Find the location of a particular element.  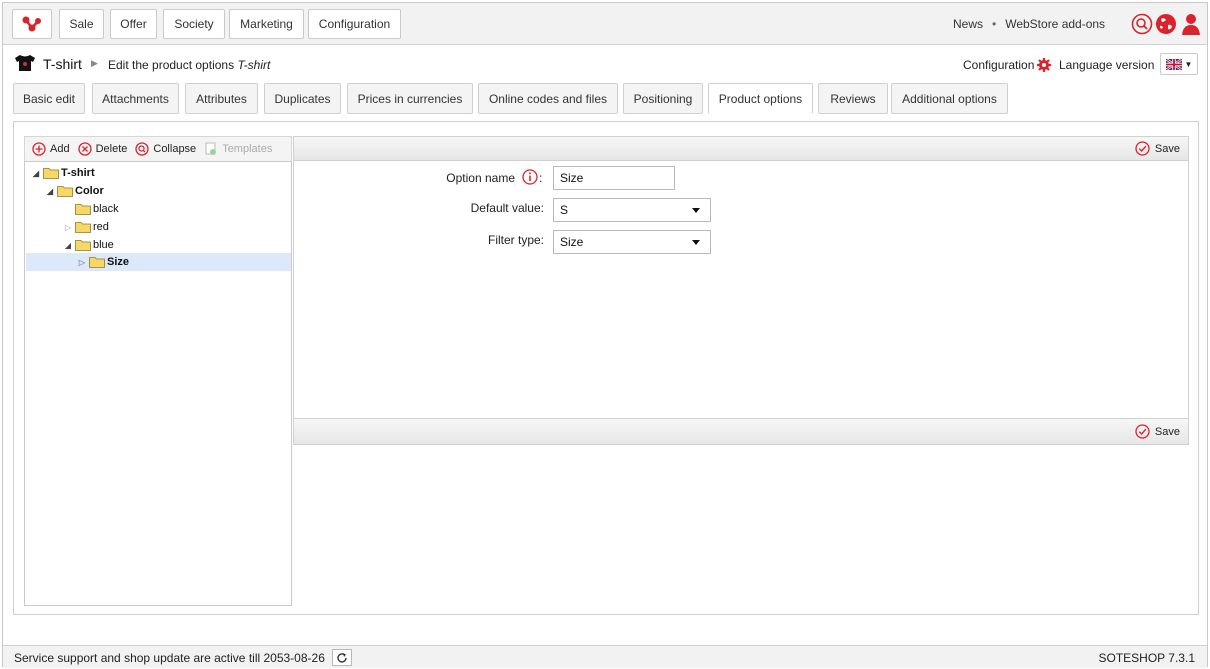

language-version-label: Language version is located at coordinates (1107, 65).